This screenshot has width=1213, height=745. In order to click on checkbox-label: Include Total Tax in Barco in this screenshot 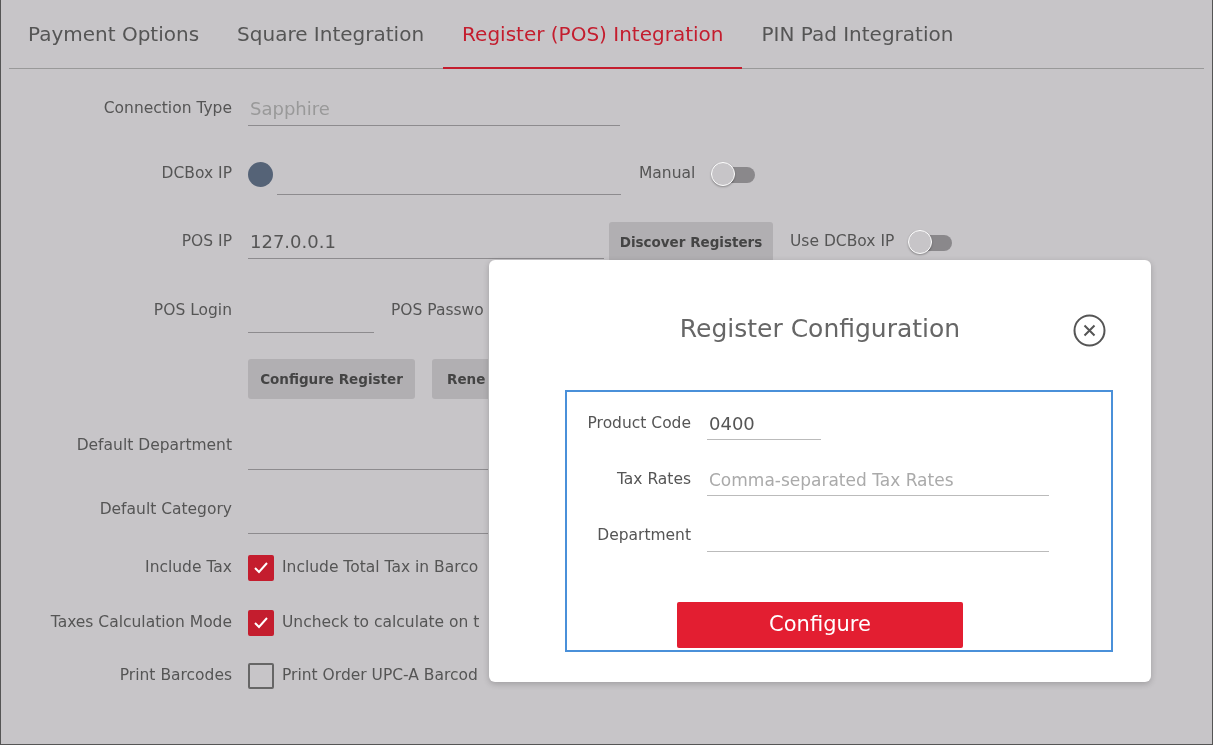, I will do `click(380, 568)`.